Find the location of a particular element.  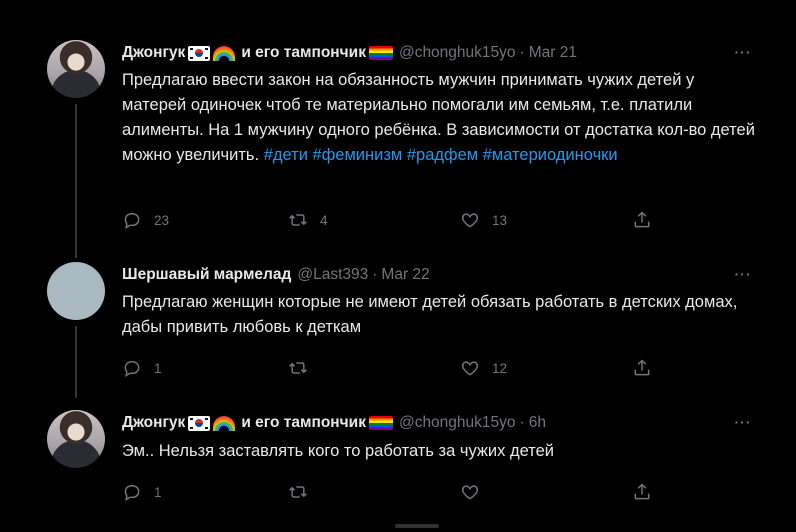

tweet-actions: 1 12 is located at coordinates (402, 368).